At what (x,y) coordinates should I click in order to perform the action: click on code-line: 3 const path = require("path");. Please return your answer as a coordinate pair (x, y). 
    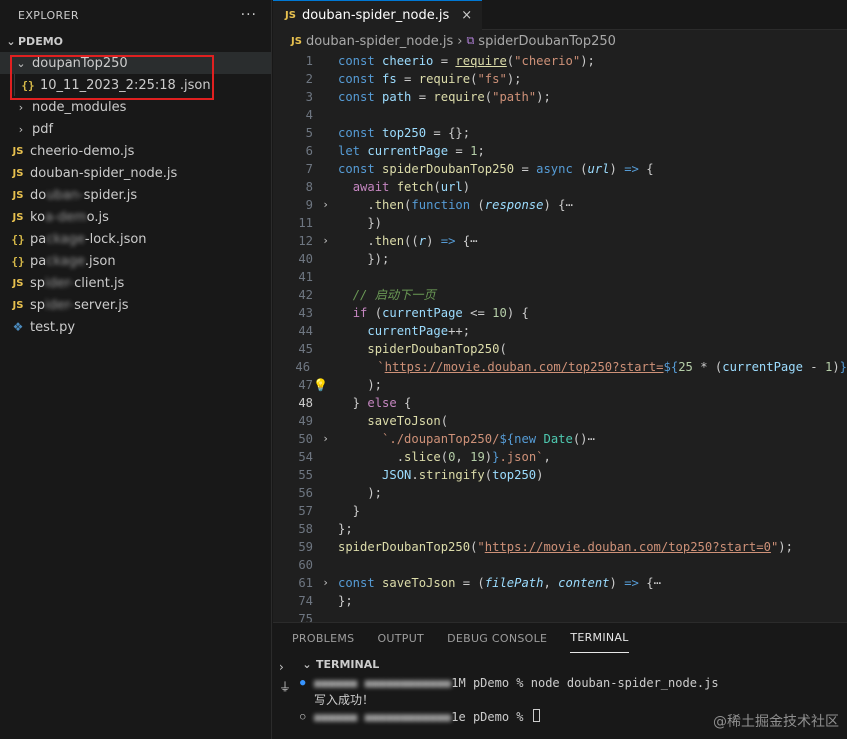
    Looking at the image, I should click on (560, 97).